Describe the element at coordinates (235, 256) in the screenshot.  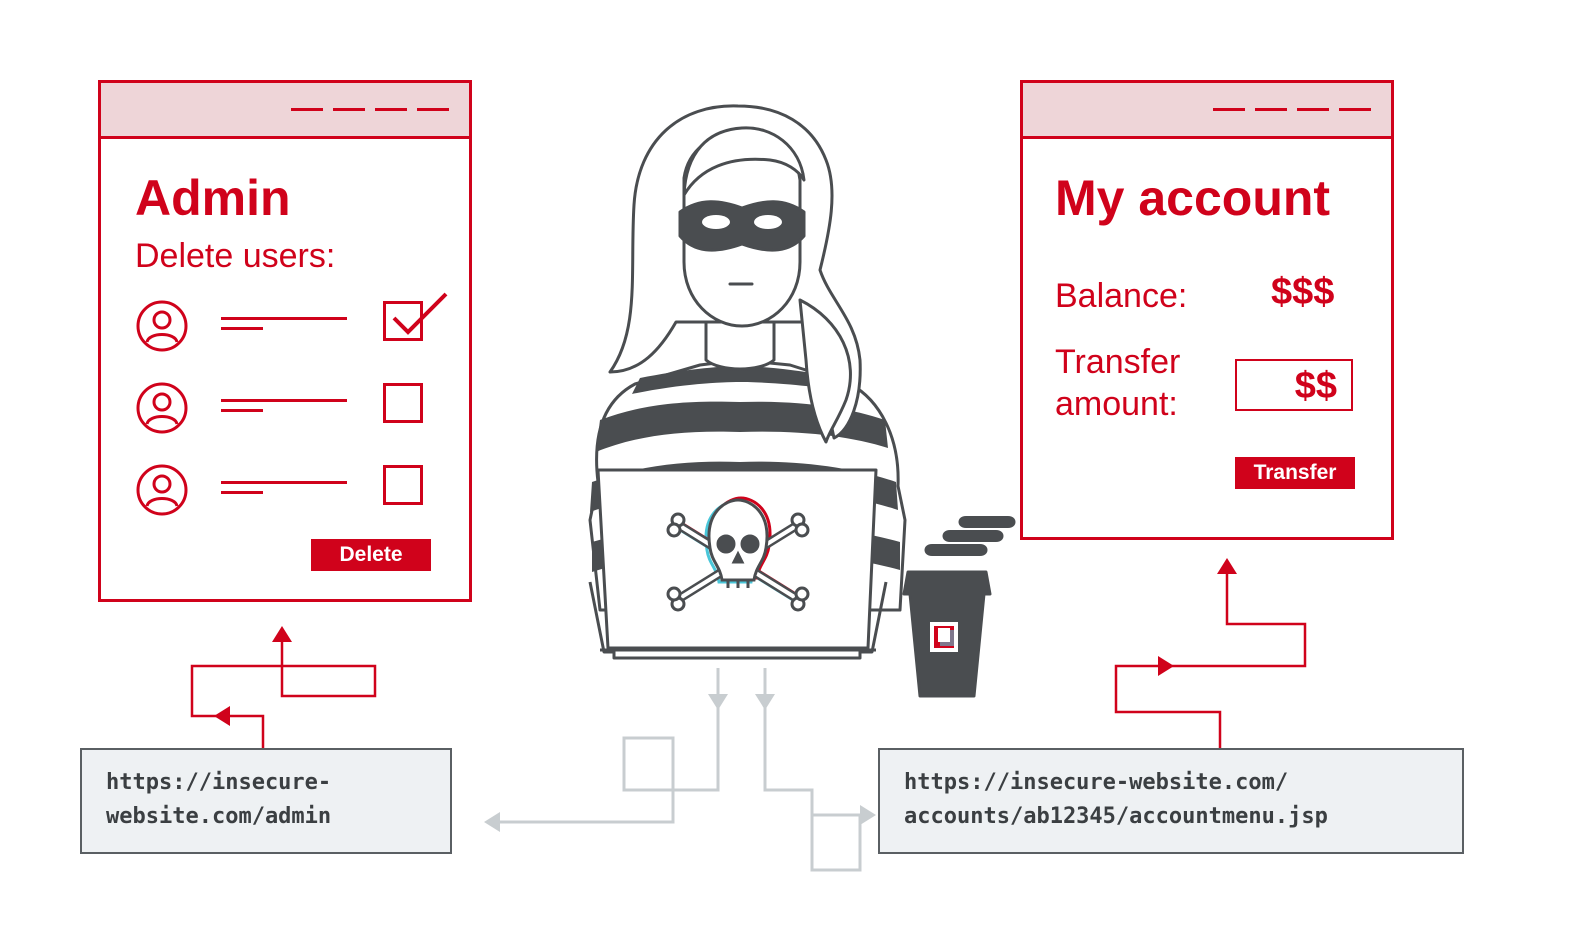
I see `delete-users-label: Delete users:` at that location.